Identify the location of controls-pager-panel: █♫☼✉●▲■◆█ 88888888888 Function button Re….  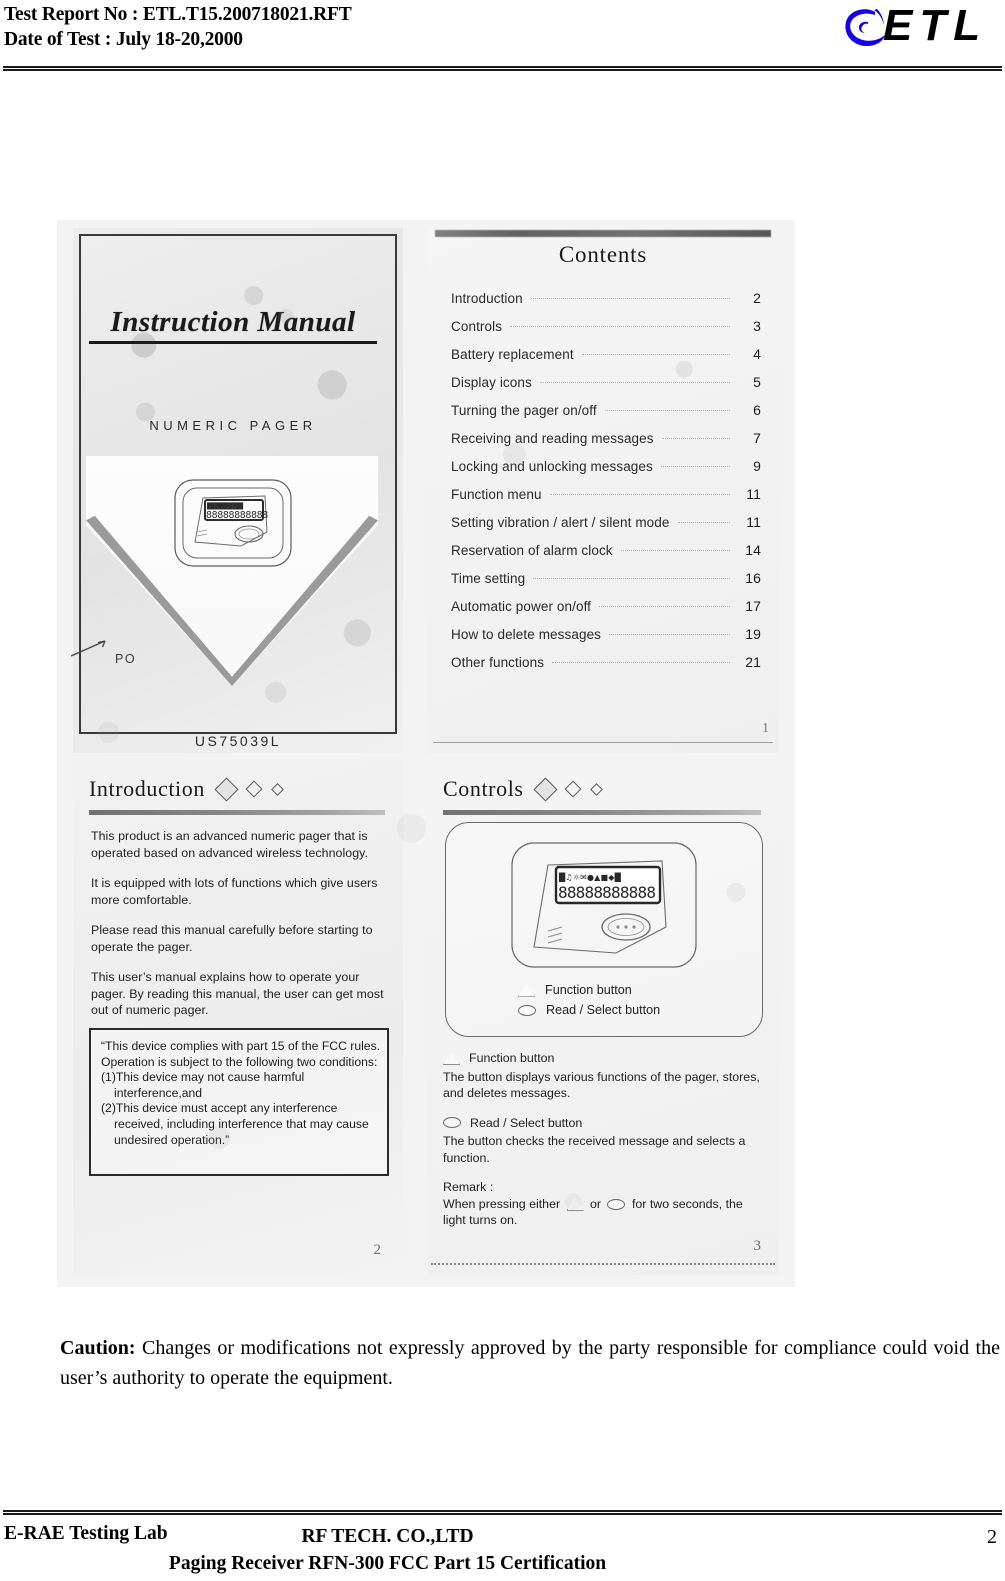
(604, 929).